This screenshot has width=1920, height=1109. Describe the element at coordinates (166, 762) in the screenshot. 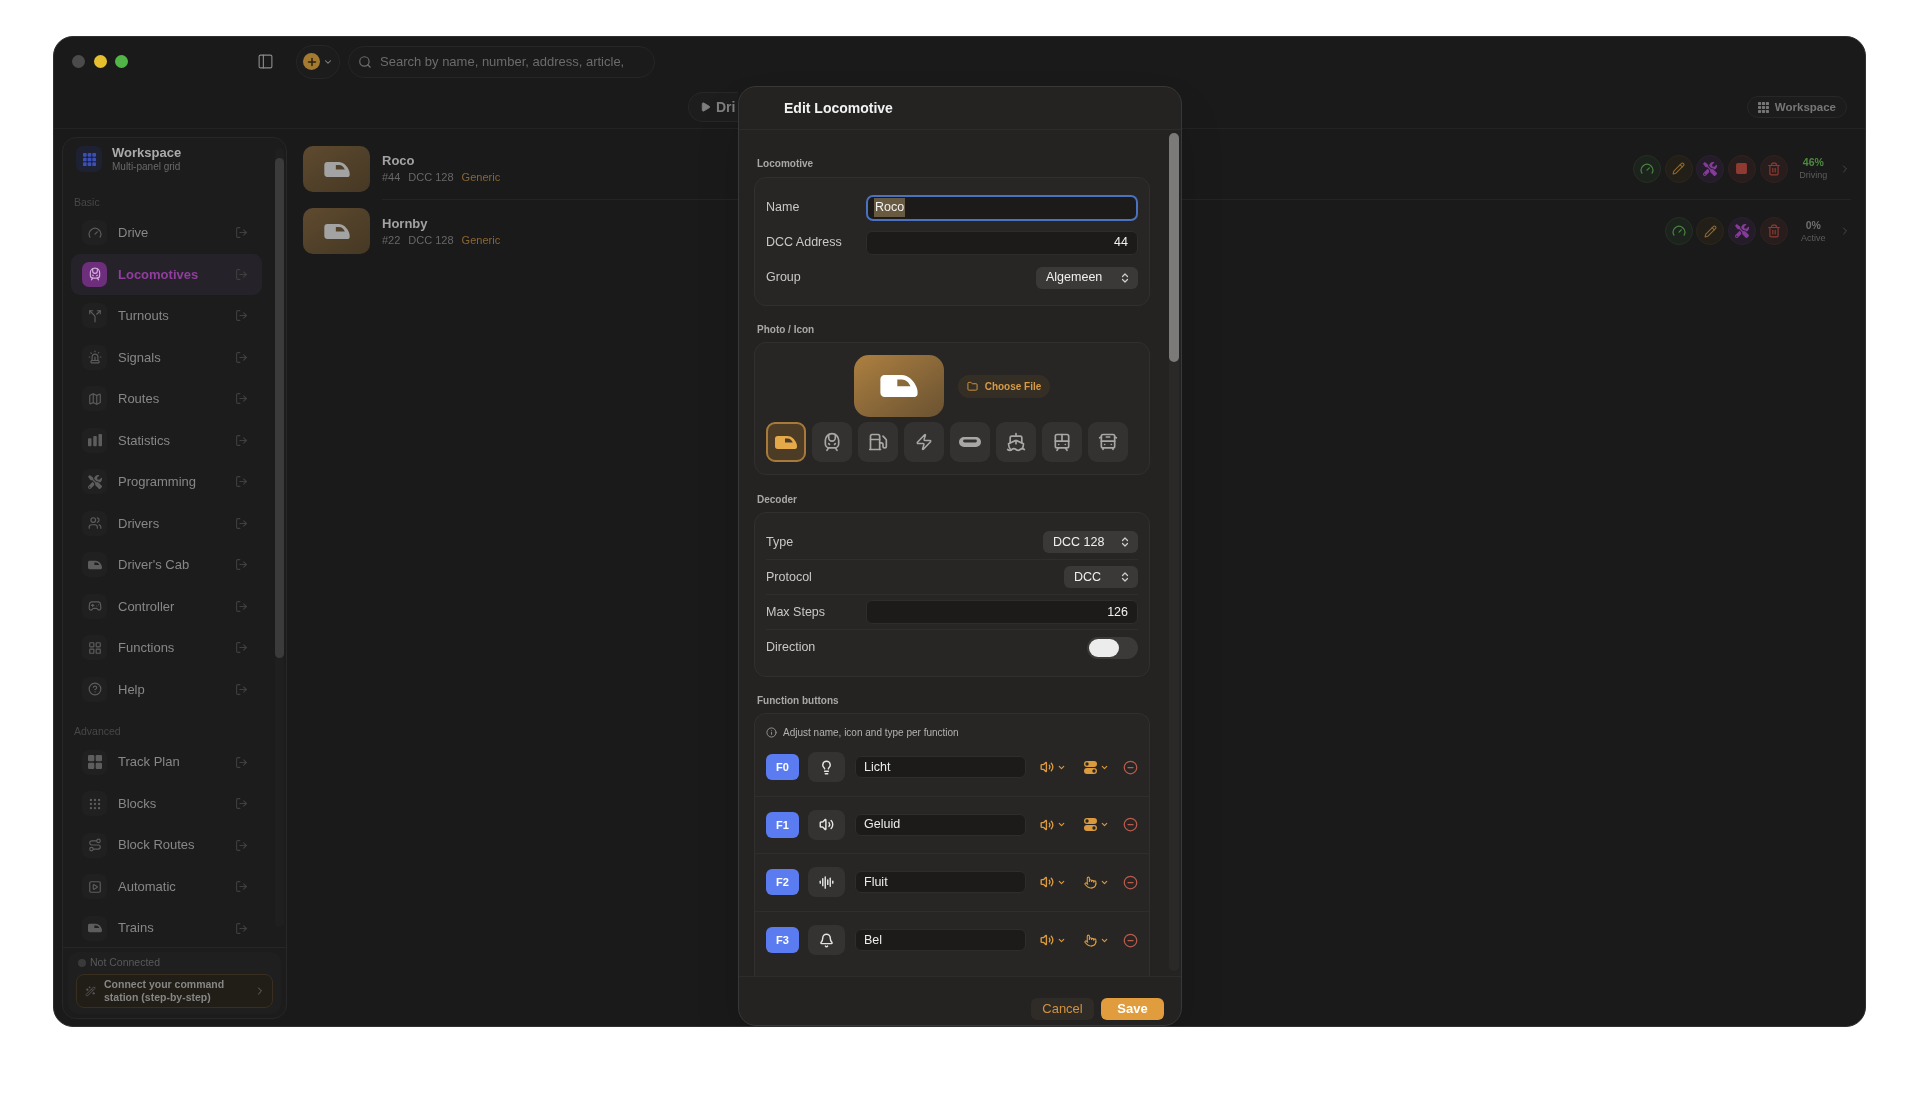

I see `sidebar-item: Track Plan` at that location.